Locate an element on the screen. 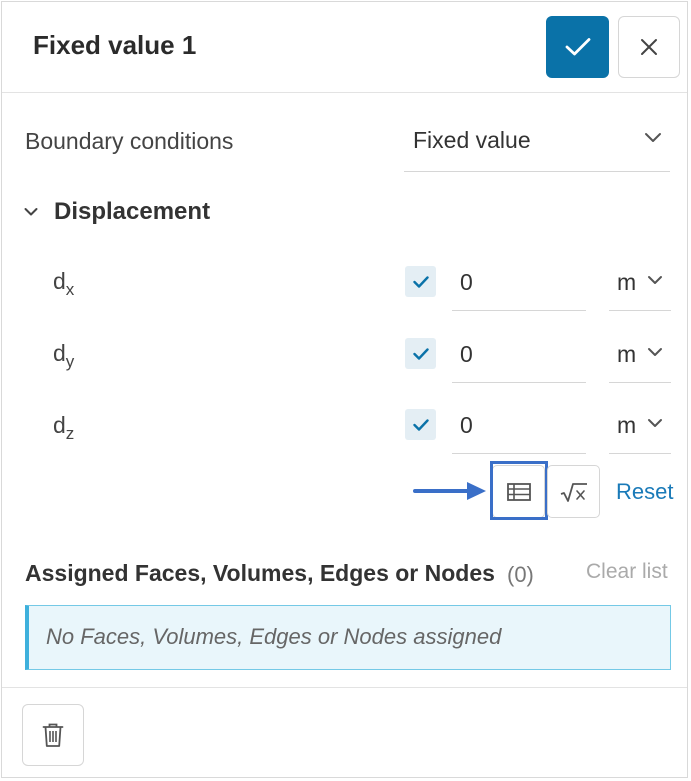  boundary-type-value: Fixed value is located at coordinates (472, 140).